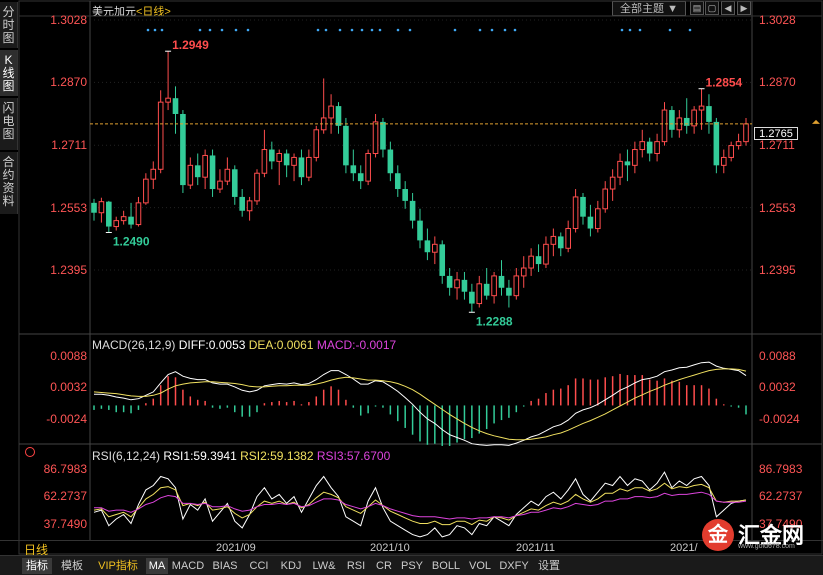 The width and height of the screenshot is (823, 575). Describe the element at coordinates (225, 566) in the screenshot. I see `indicator-tab: BIAS` at that location.